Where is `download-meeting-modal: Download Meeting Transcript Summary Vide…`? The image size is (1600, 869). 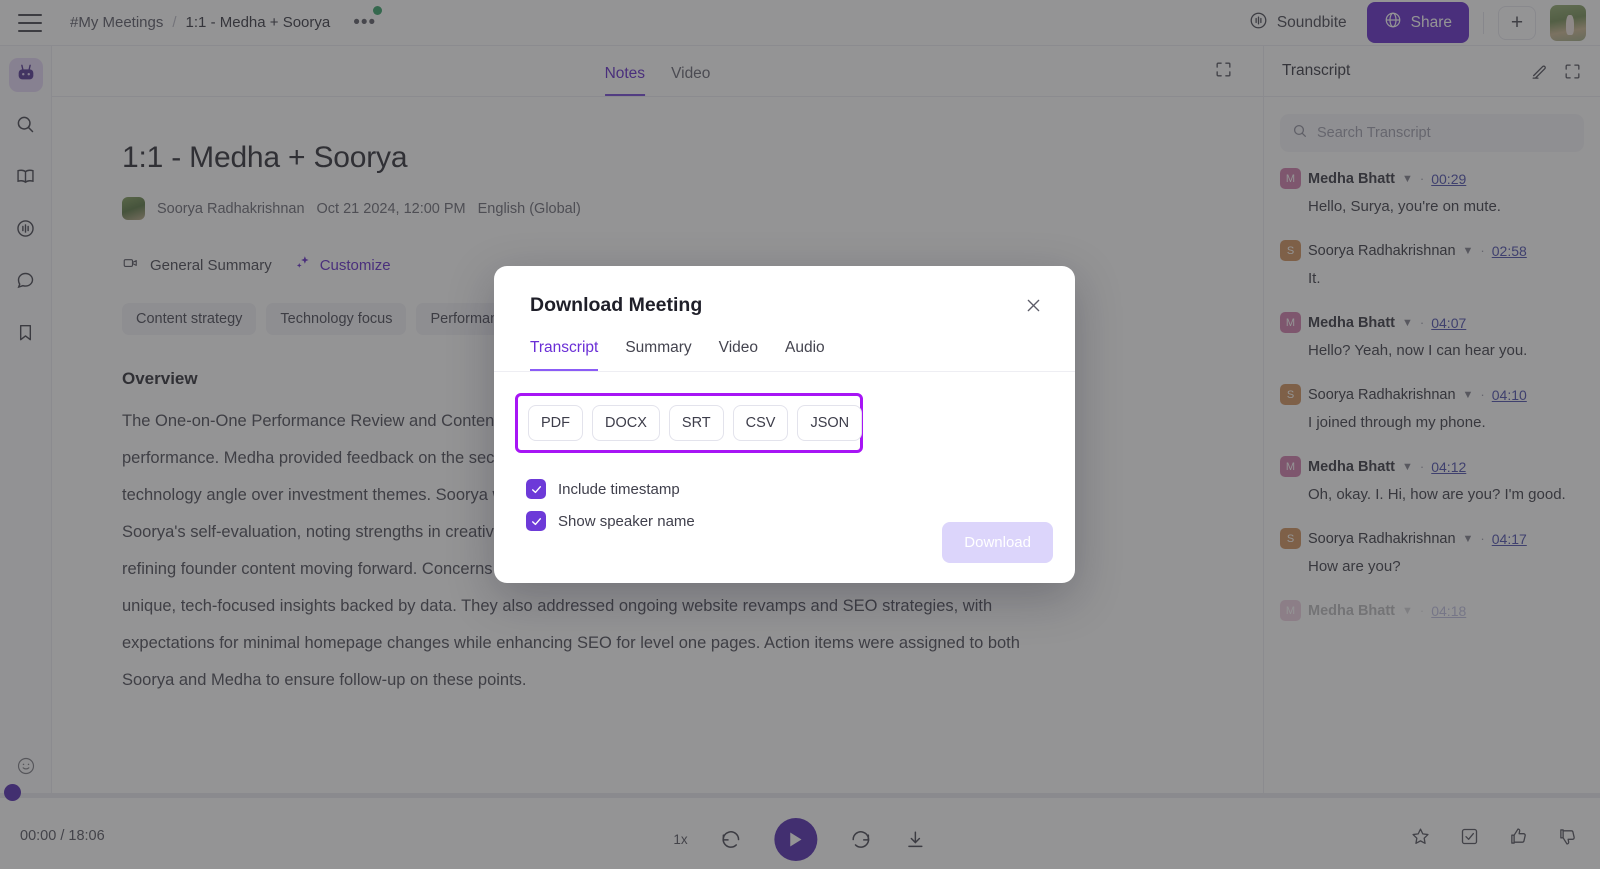
download-meeting-modal: Download Meeting Transcript Summary Vide… is located at coordinates (784, 424).